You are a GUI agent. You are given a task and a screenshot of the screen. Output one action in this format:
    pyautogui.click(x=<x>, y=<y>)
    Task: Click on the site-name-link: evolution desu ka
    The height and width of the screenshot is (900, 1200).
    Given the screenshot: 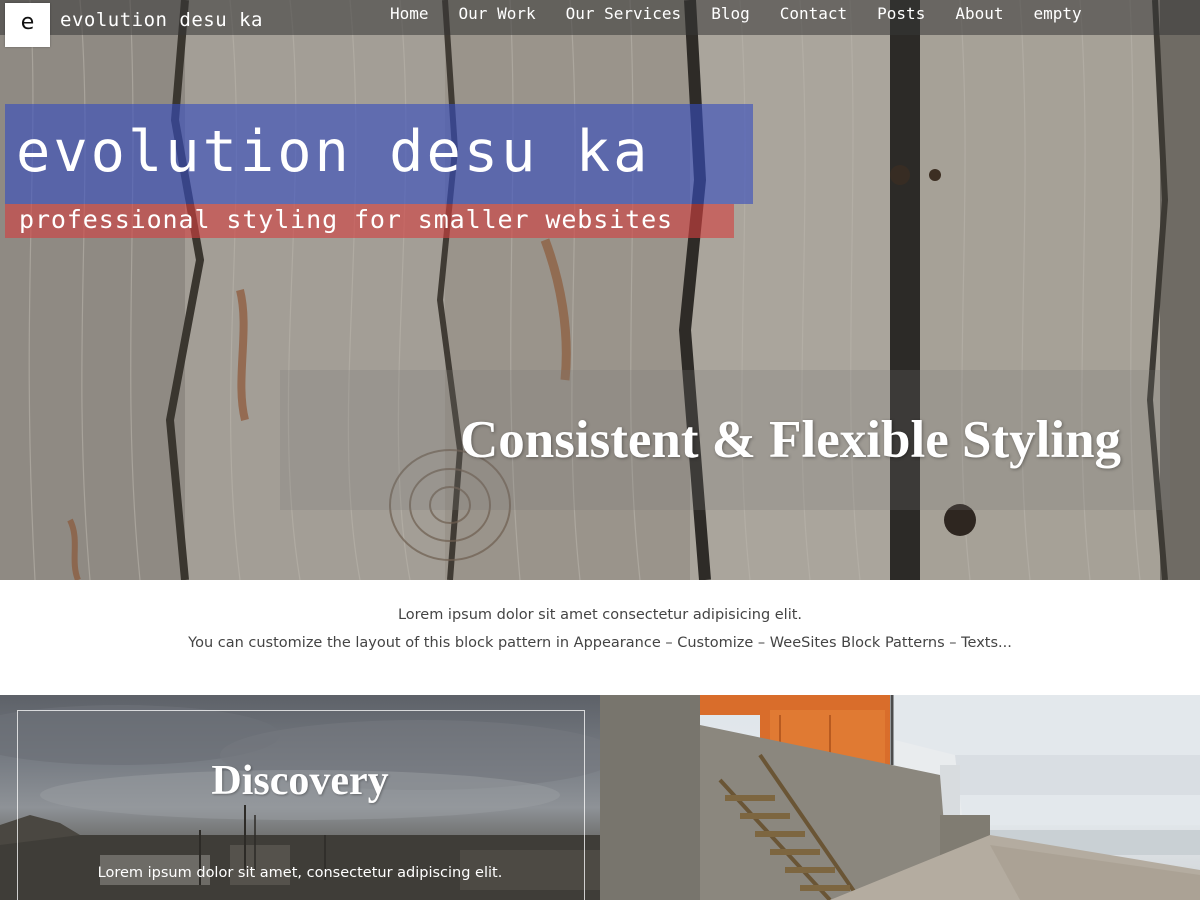 What is the action you would take?
    pyautogui.click(x=161, y=20)
    